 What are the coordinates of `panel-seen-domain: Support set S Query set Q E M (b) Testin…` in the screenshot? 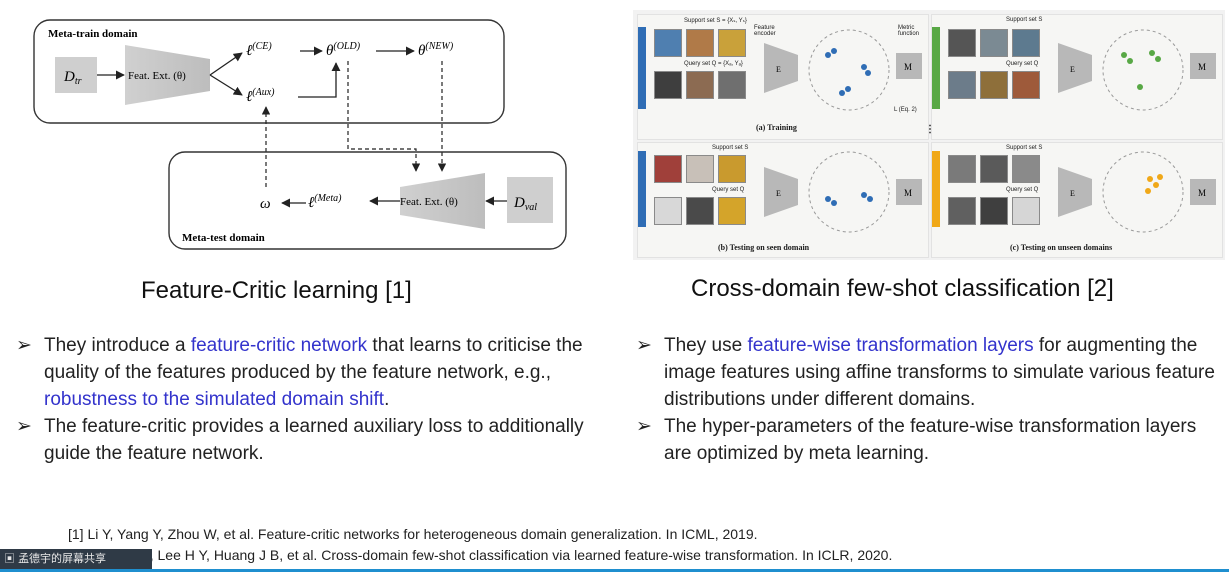 It's located at (783, 200).